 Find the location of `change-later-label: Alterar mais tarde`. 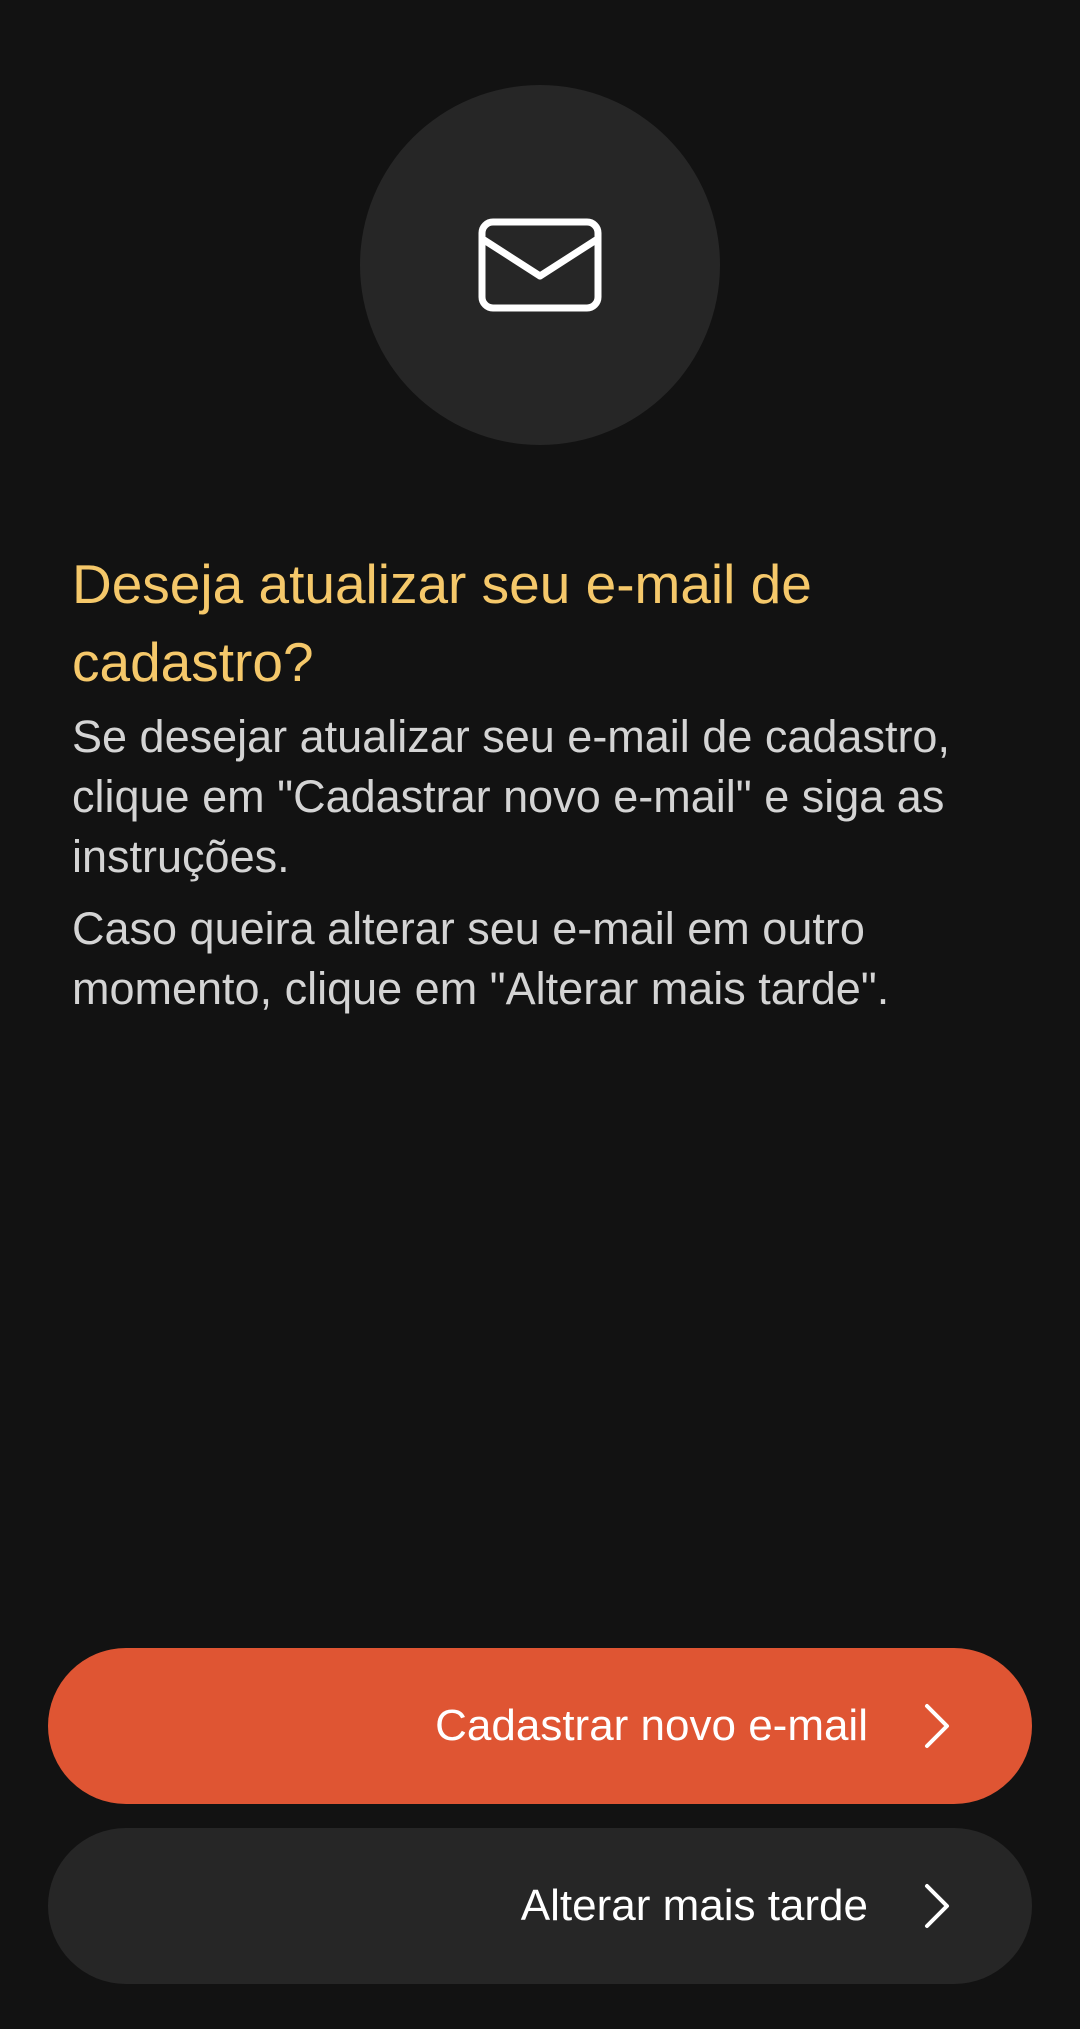

change-later-label: Alterar mais tarde is located at coordinates (694, 1905).